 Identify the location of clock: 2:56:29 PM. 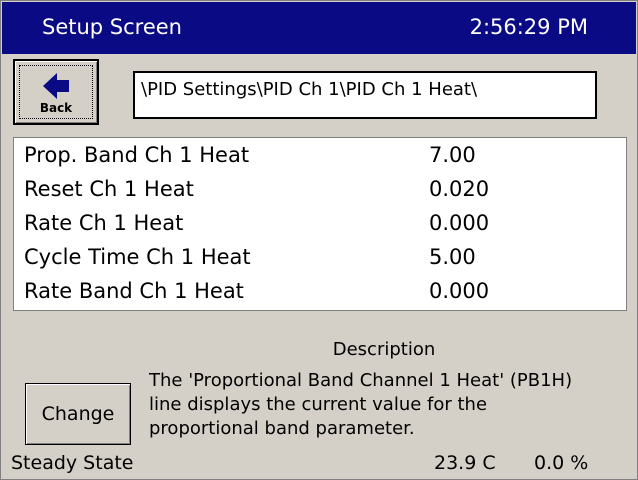
(528, 27).